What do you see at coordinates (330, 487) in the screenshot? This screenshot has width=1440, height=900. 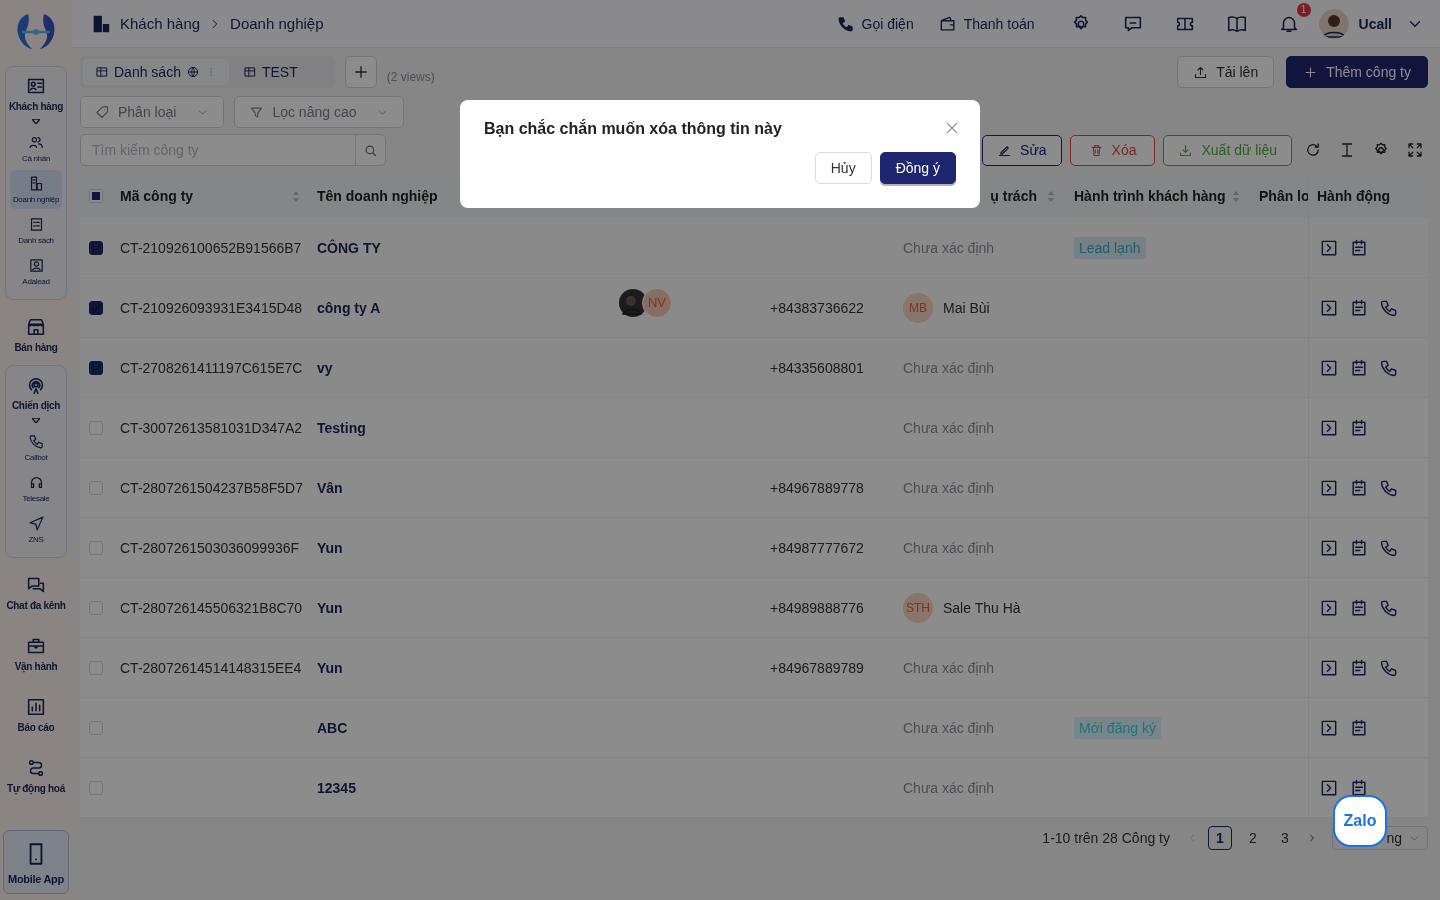 I see `company-name: Vân` at bounding box center [330, 487].